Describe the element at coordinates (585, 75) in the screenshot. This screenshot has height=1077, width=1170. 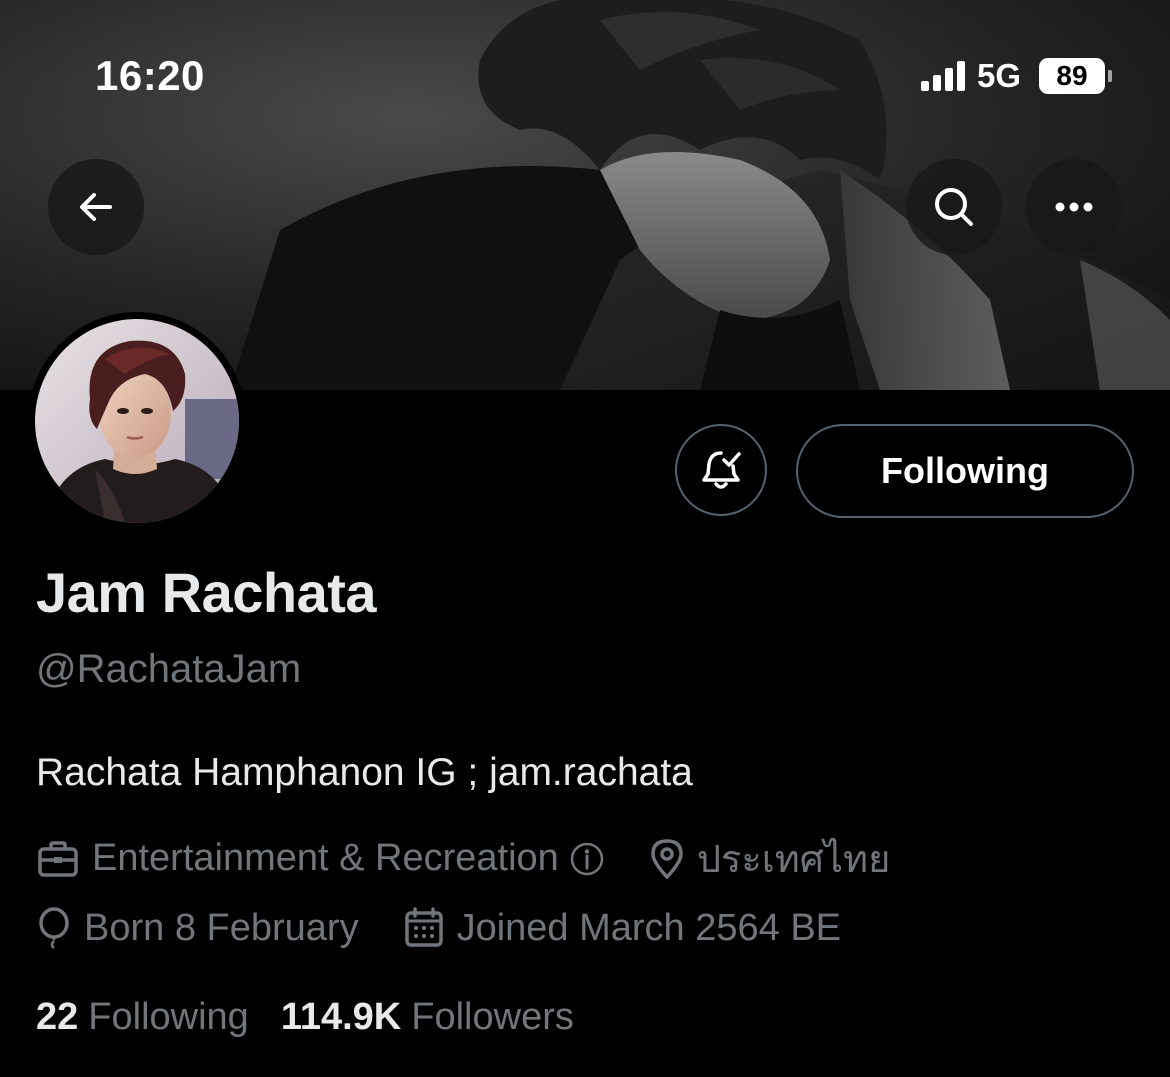
I see `status-bar: 16:20 5G 89` at that location.